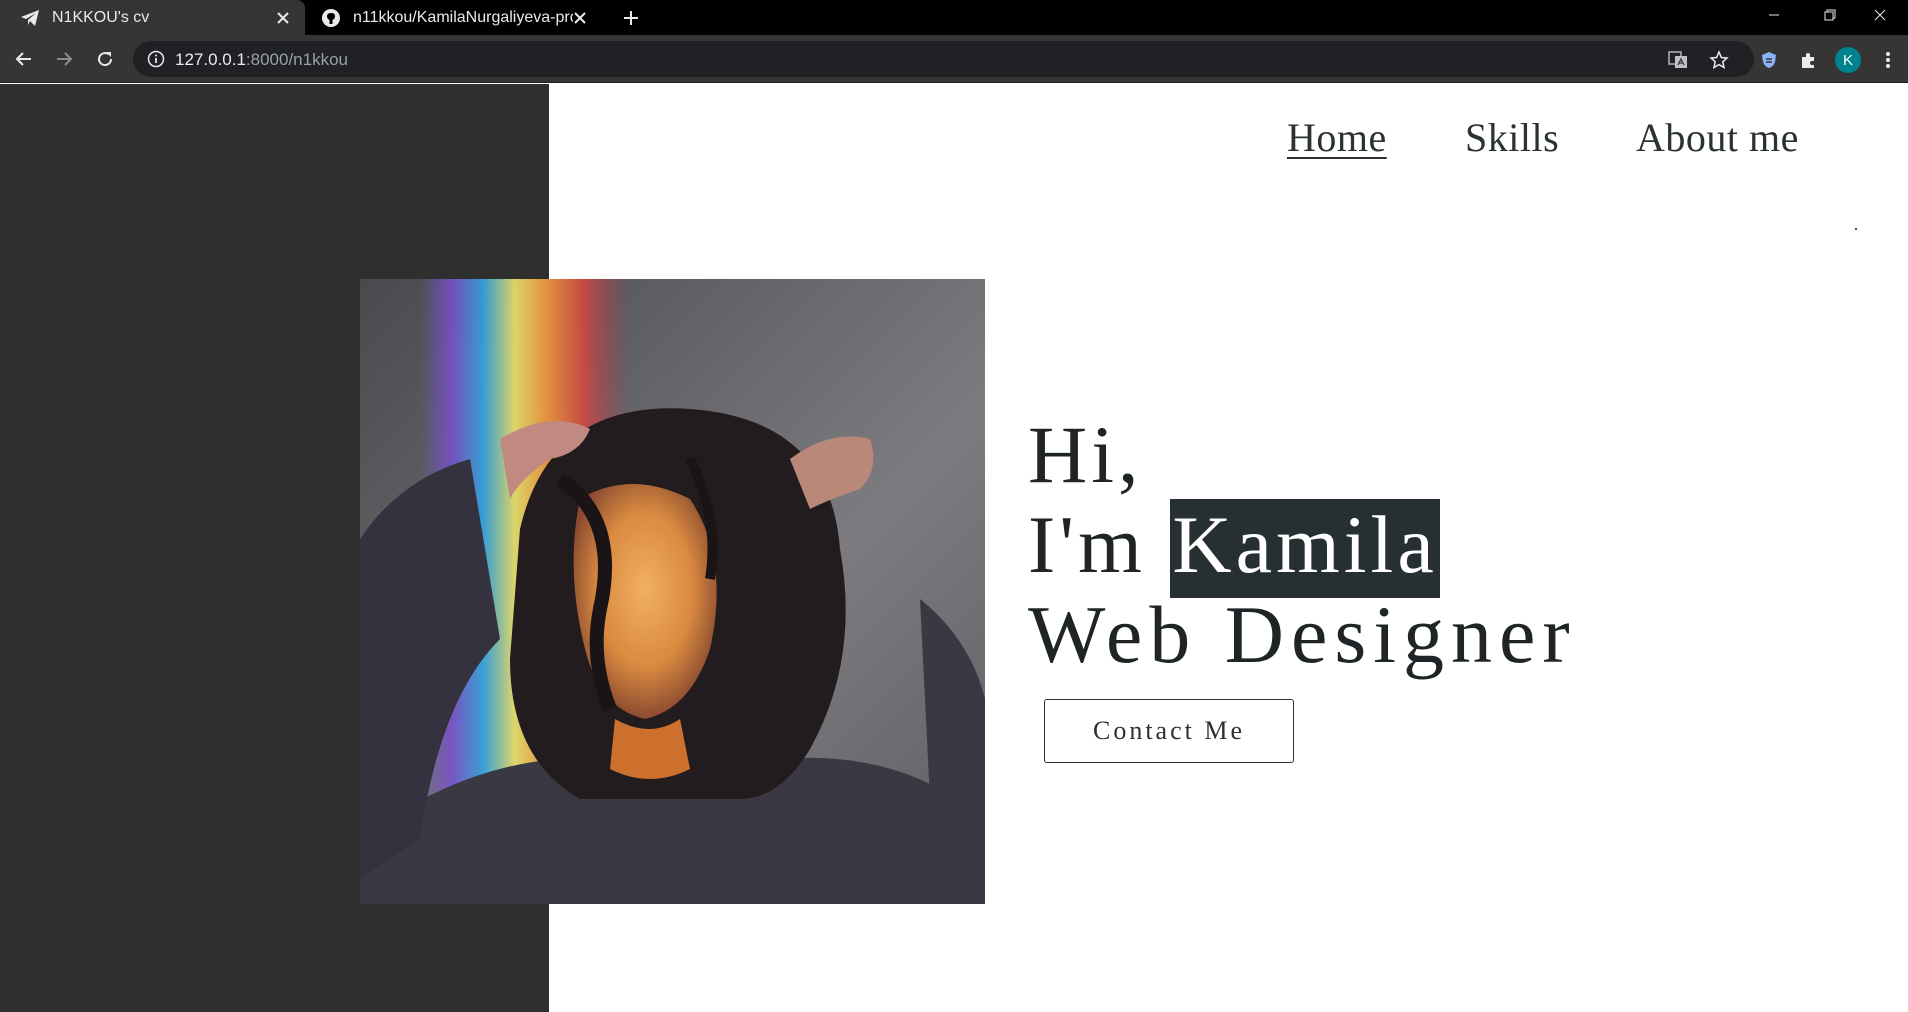 Image resolution: width=1908 pixels, height=1012 pixels. What do you see at coordinates (1769, 60) in the screenshot?
I see `extension-shield-icon` at bounding box center [1769, 60].